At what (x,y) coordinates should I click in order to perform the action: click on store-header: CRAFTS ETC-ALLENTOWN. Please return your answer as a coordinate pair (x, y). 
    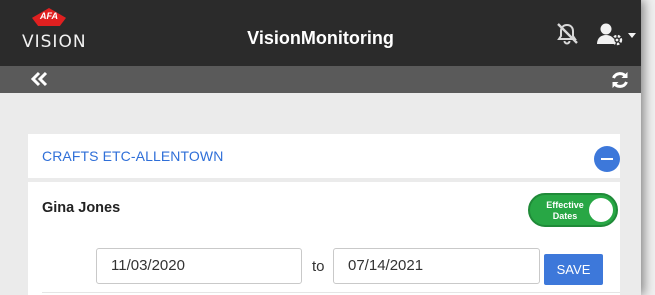
    Looking at the image, I should click on (324, 156).